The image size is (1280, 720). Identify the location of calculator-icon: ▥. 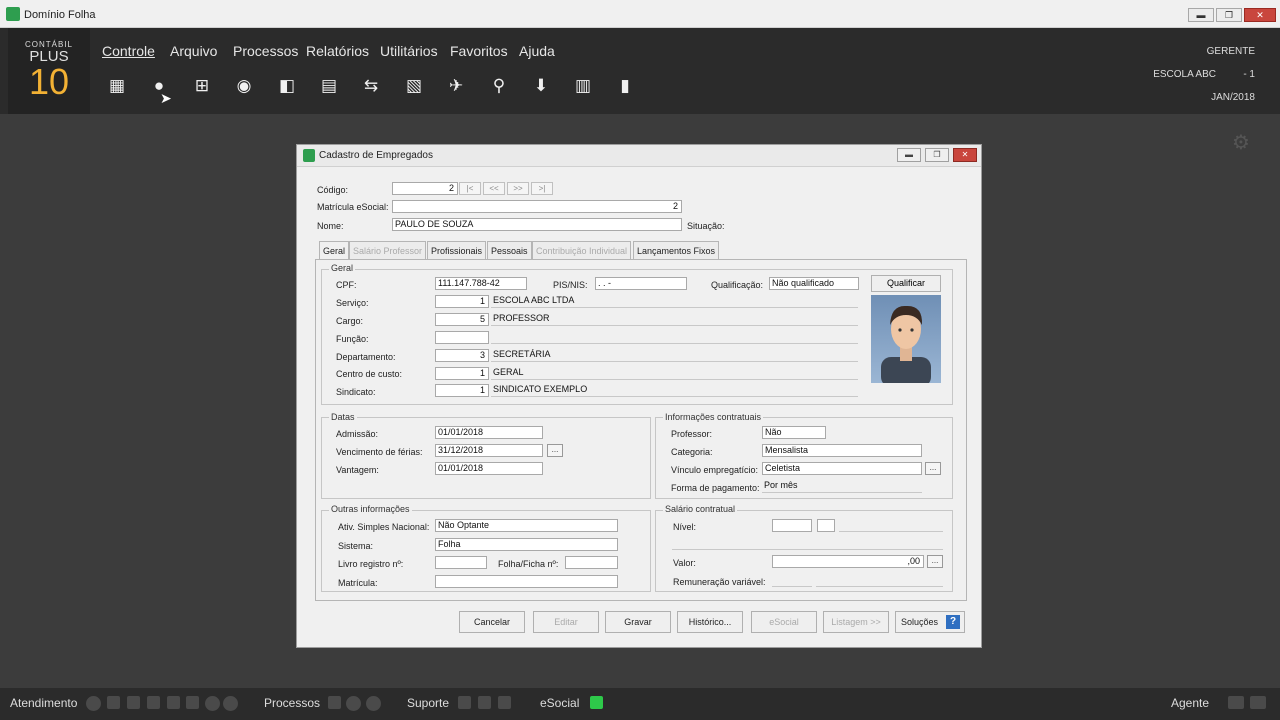
(583, 86).